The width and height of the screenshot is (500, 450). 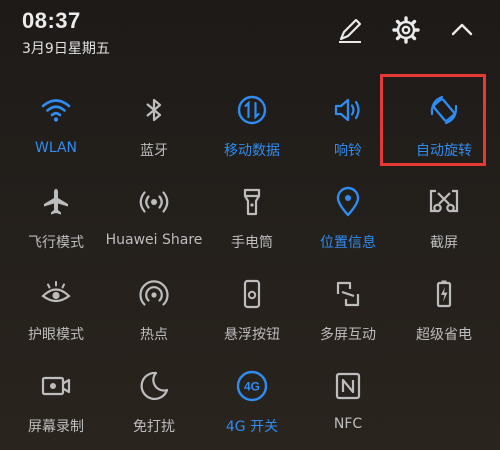 I want to click on eye-icon, so click(x=56, y=294).